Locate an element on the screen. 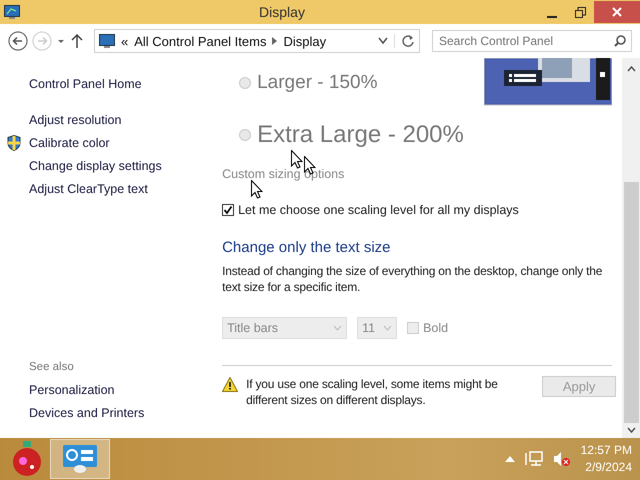 Image resolution: width=640 pixels, height=480 pixels. taskbar-app-button is located at coordinates (80, 459).